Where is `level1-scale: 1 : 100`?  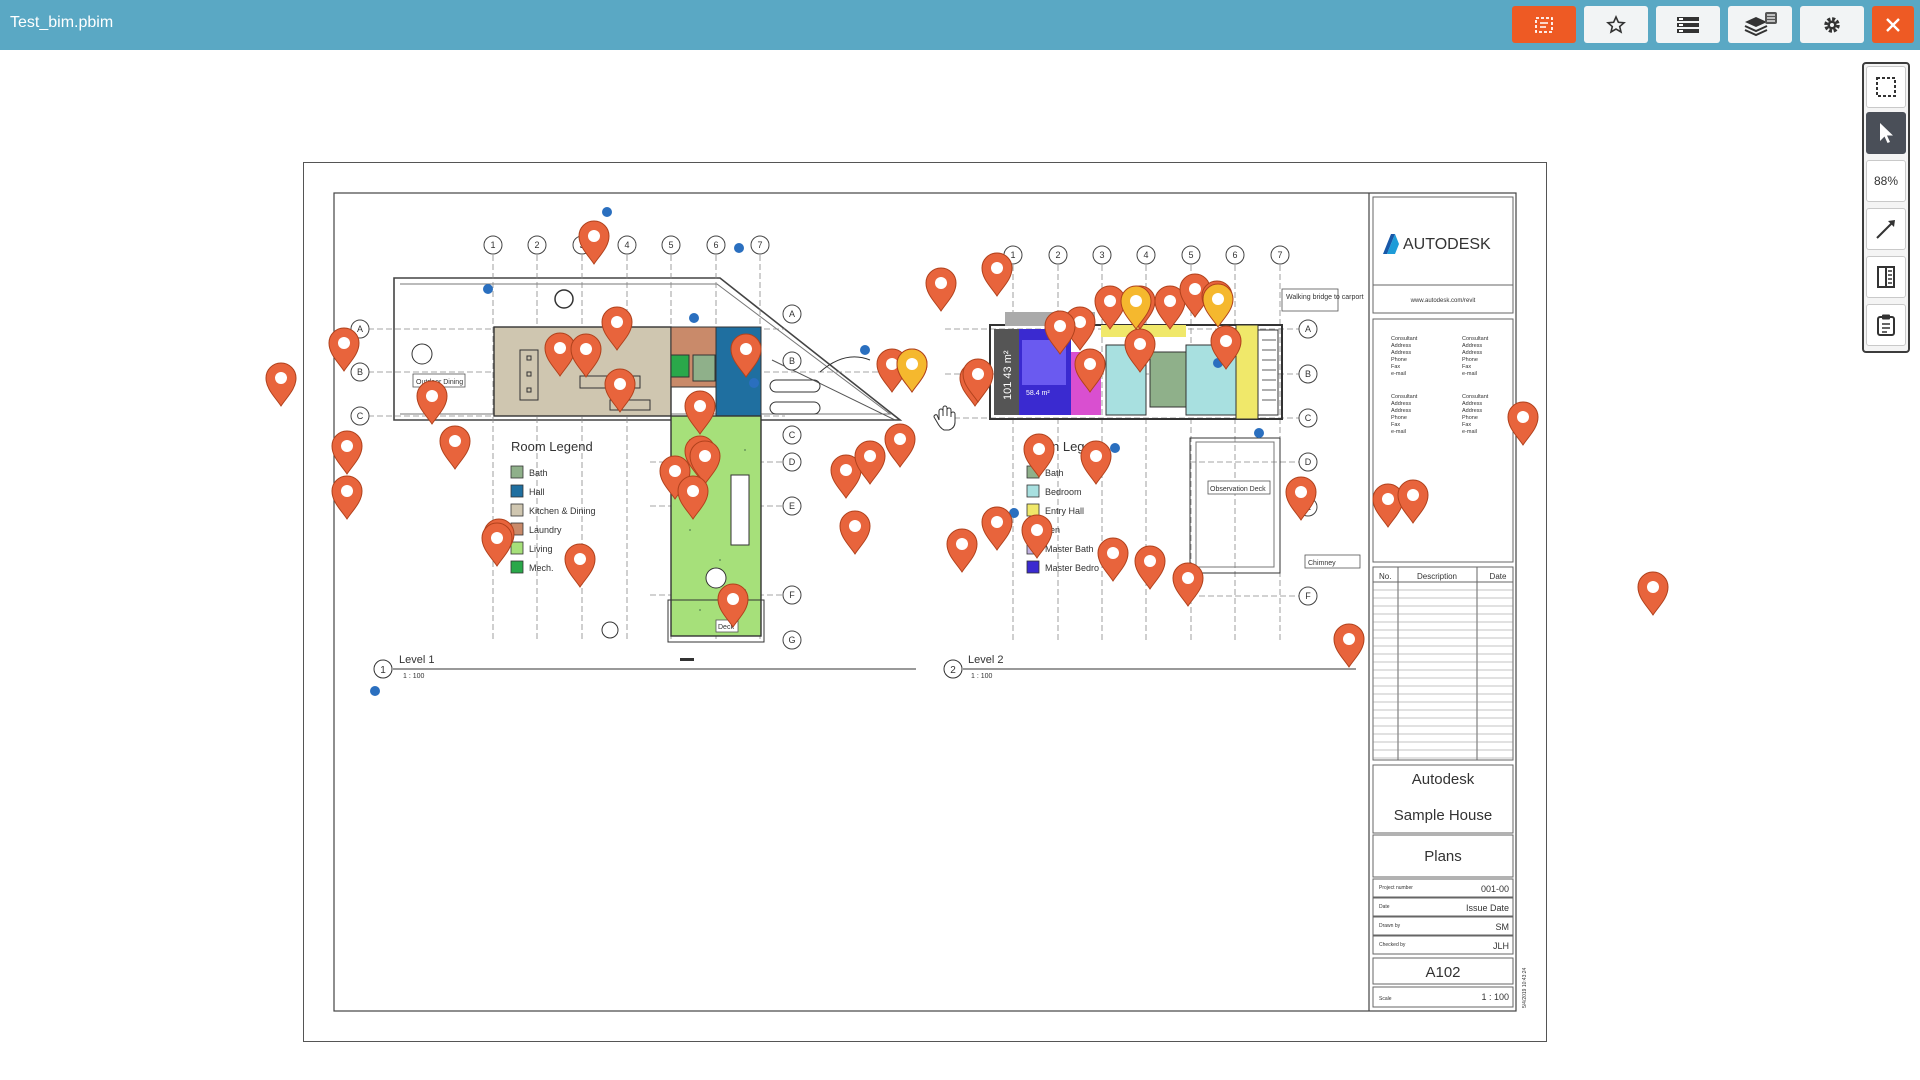
level1-scale: 1 : 100 is located at coordinates (414, 676).